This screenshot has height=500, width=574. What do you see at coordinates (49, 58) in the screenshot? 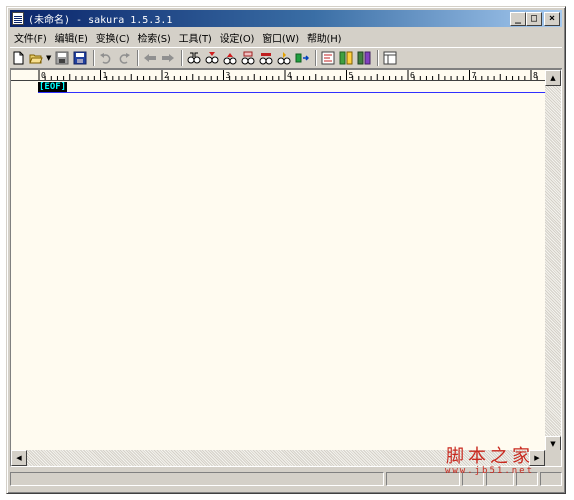
I see `open-dropdown-icon: ▼` at bounding box center [49, 58].